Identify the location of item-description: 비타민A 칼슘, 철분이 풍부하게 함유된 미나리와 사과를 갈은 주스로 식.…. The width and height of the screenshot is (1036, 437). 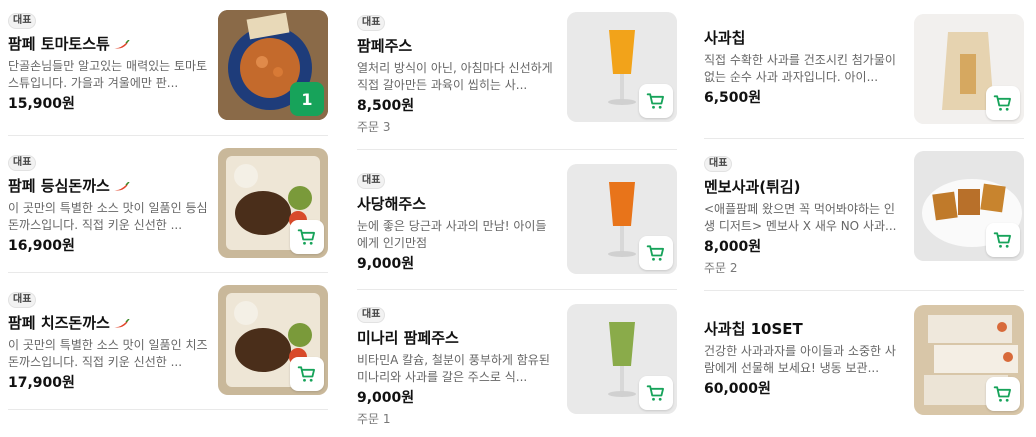
(453, 368).